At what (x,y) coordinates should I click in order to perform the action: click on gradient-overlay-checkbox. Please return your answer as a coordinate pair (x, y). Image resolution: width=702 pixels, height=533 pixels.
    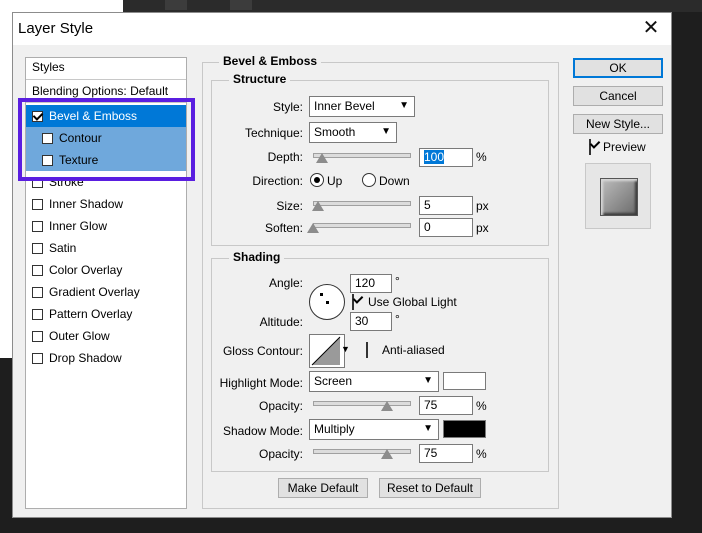
    Looking at the image, I should click on (37, 292).